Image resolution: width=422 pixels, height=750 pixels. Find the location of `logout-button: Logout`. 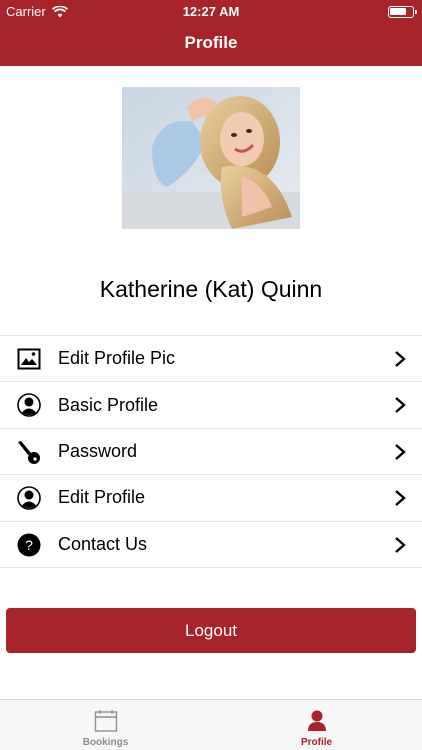

logout-button: Logout is located at coordinates (211, 630).